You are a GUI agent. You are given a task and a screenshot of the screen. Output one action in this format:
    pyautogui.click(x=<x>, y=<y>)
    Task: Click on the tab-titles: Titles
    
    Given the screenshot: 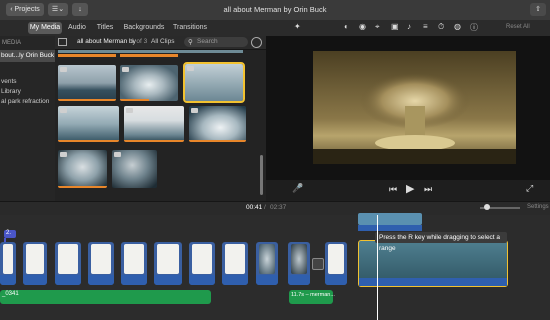 What is the action you would take?
    pyautogui.click(x=105, y=28)
    